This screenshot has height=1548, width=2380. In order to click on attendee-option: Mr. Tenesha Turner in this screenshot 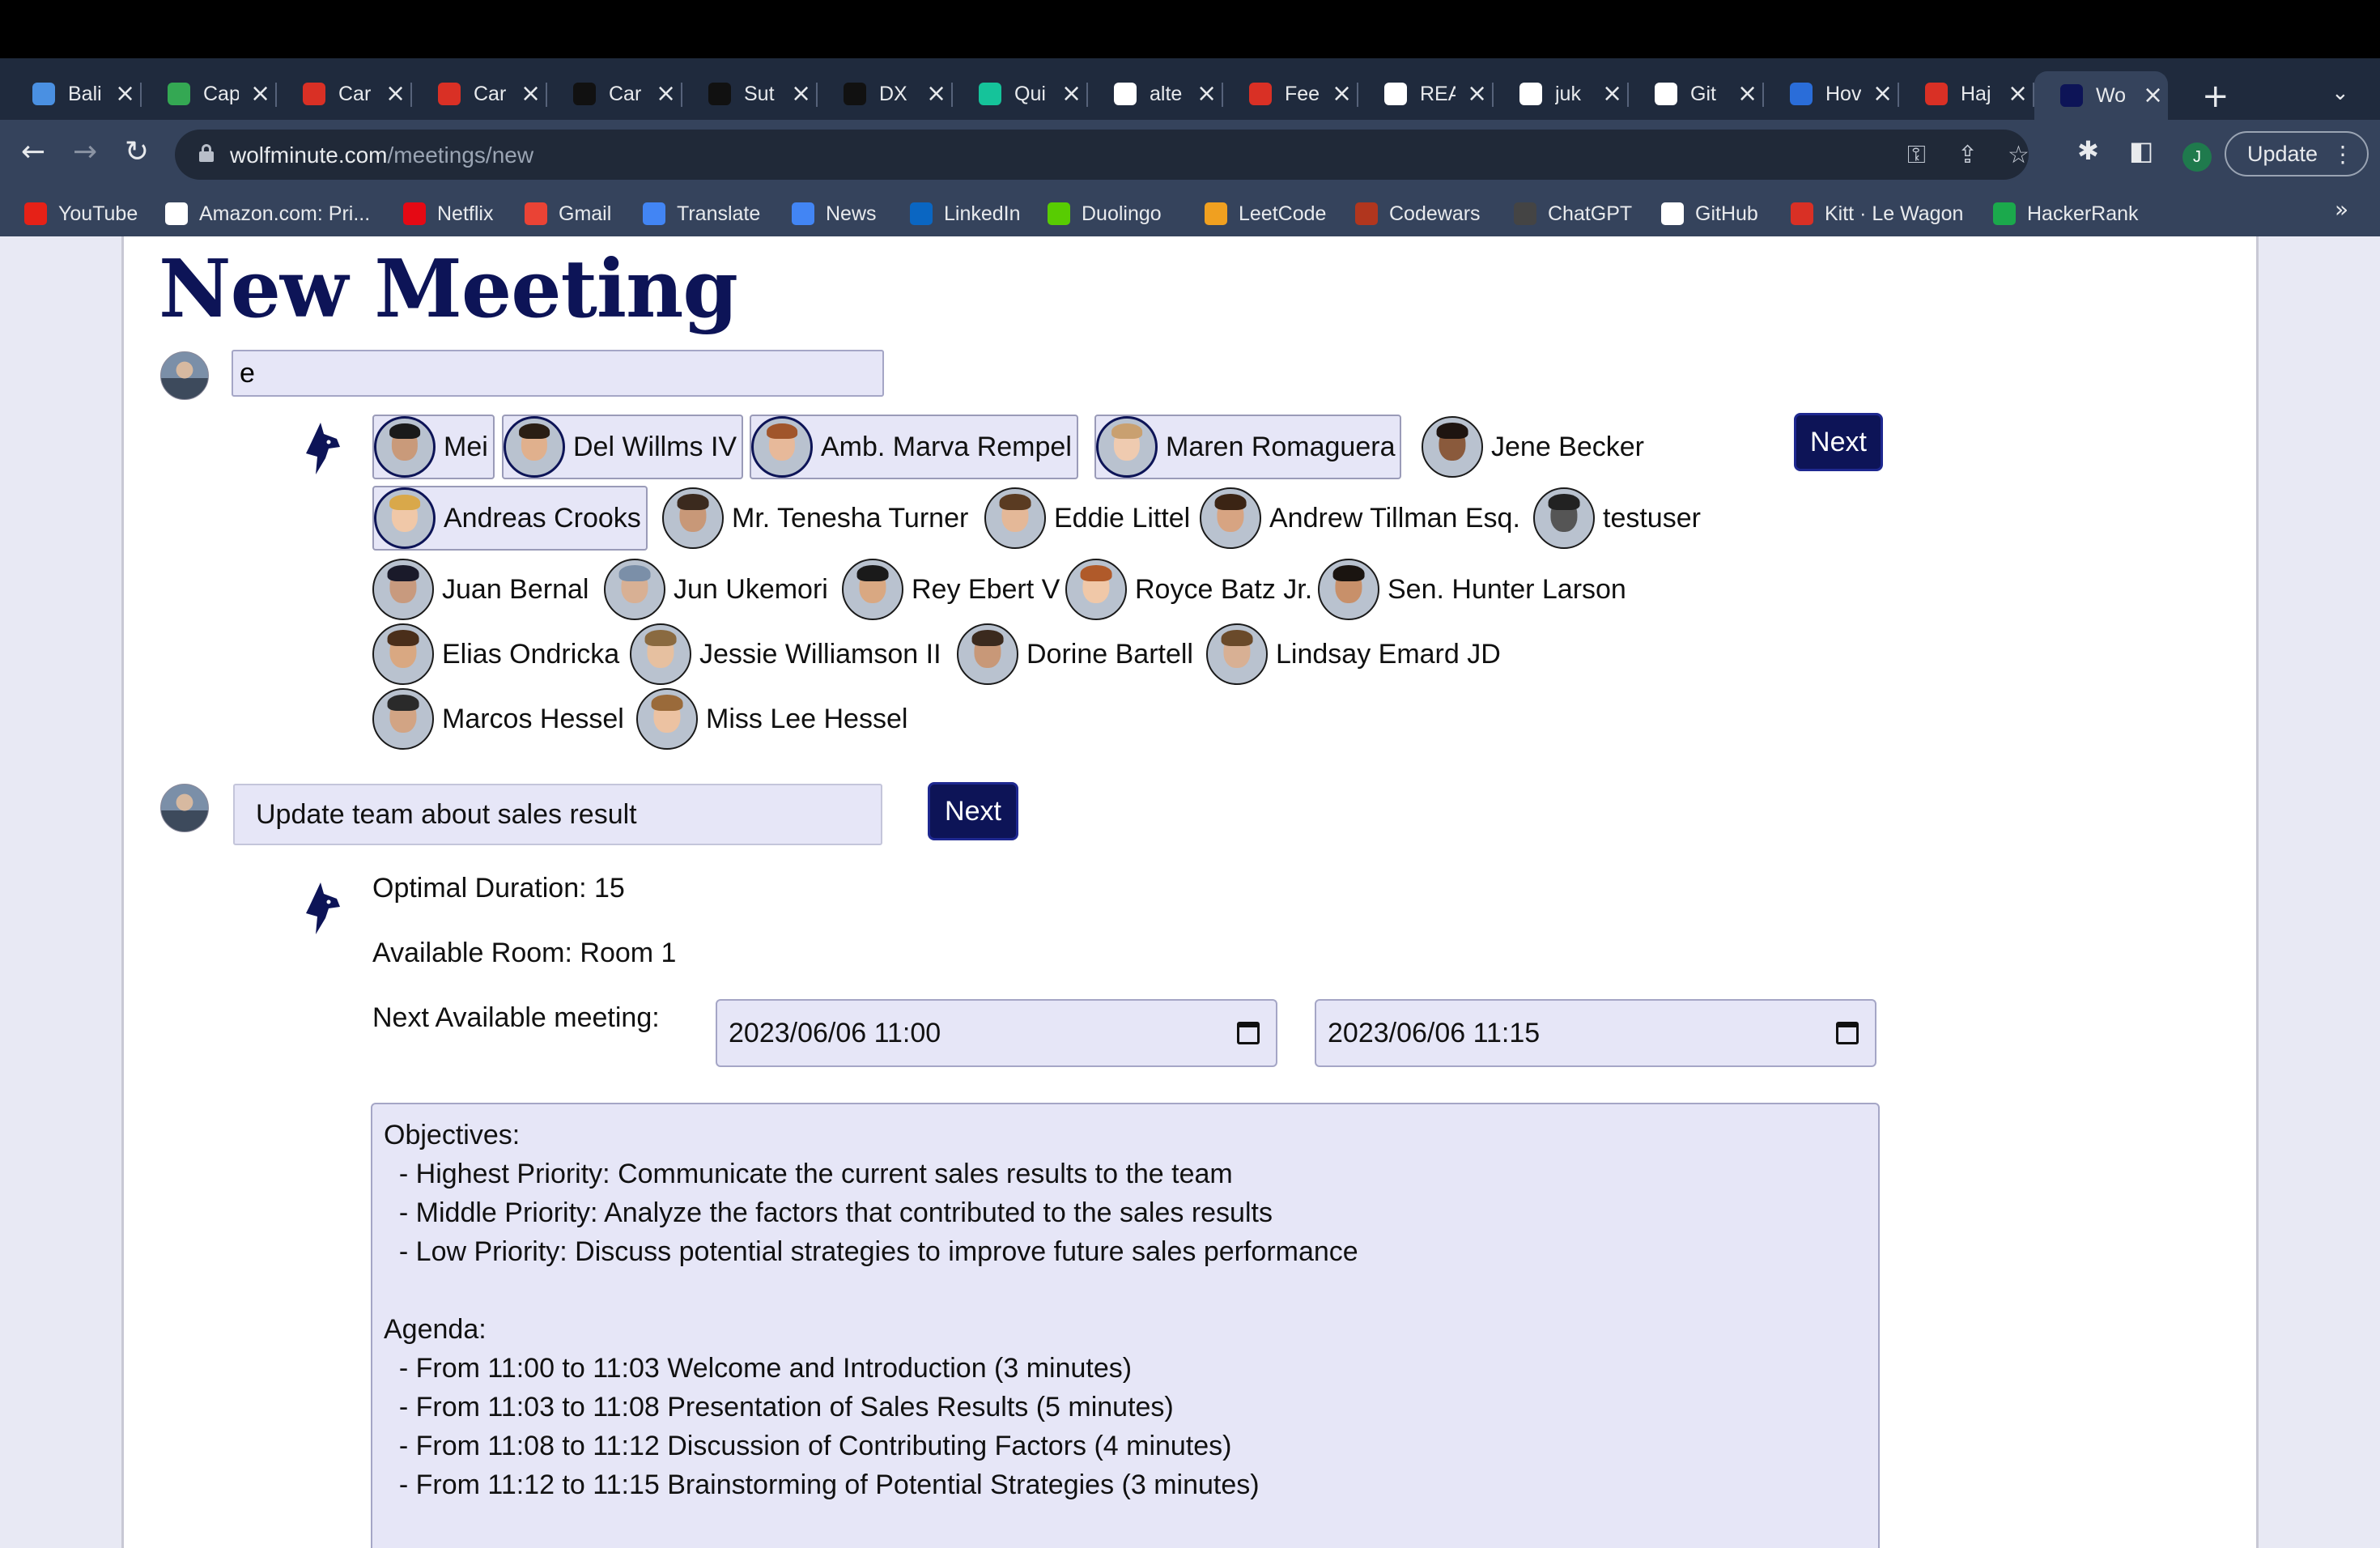, I will do `click(815, 518)`.